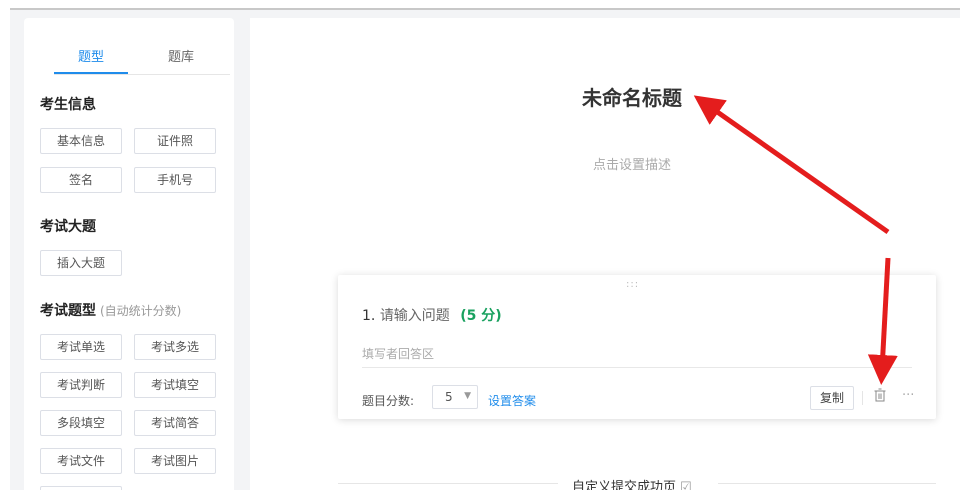  I want to click on annotation-arrows, so click(795, 240).